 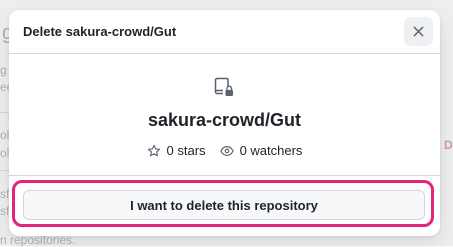 What do you see at coordinates (224, 175) in the screenshot?
I see `footer-divider` at bounding box center [224, 175].